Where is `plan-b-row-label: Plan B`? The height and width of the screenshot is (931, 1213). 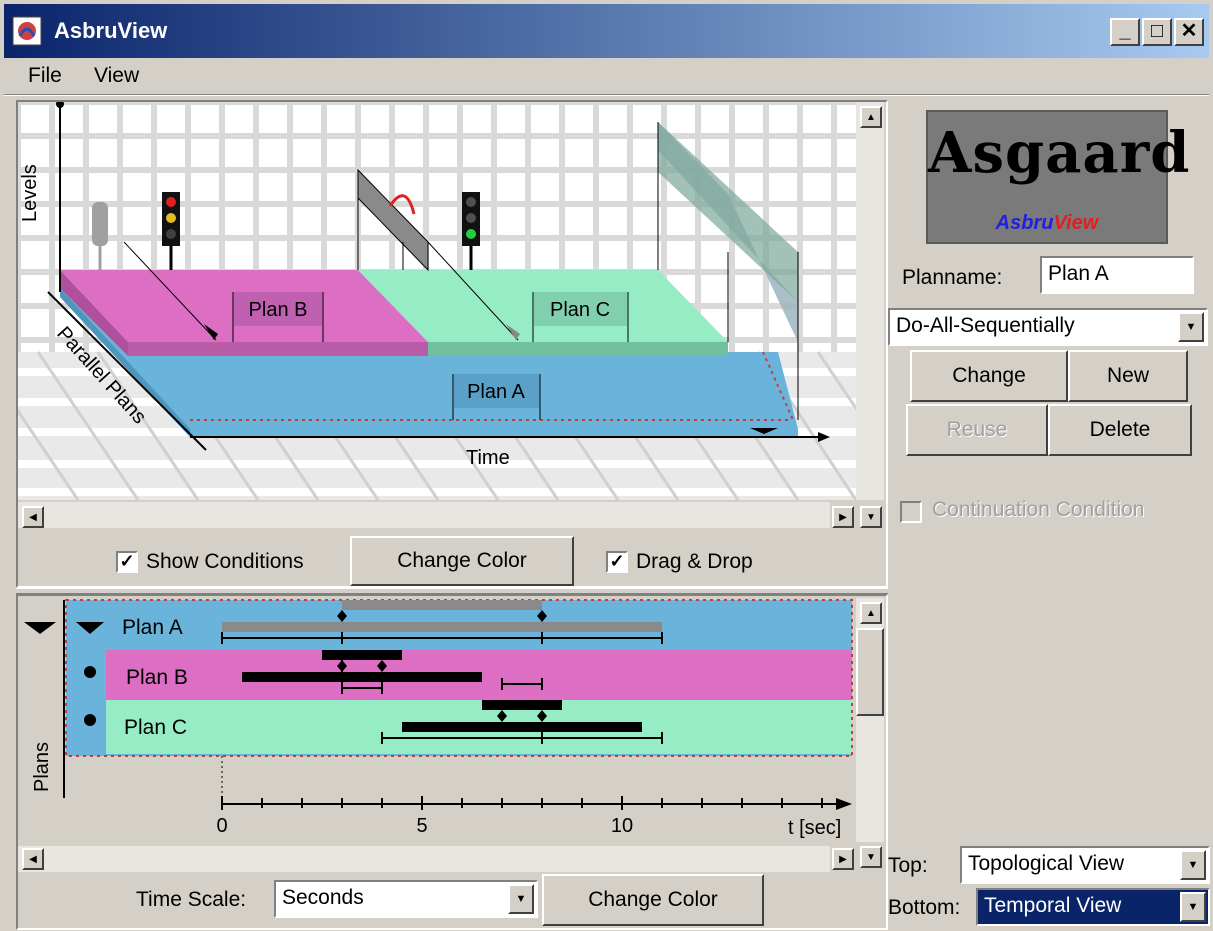
plan-b-row-label: Plan B is located at coordinates (157, 677).